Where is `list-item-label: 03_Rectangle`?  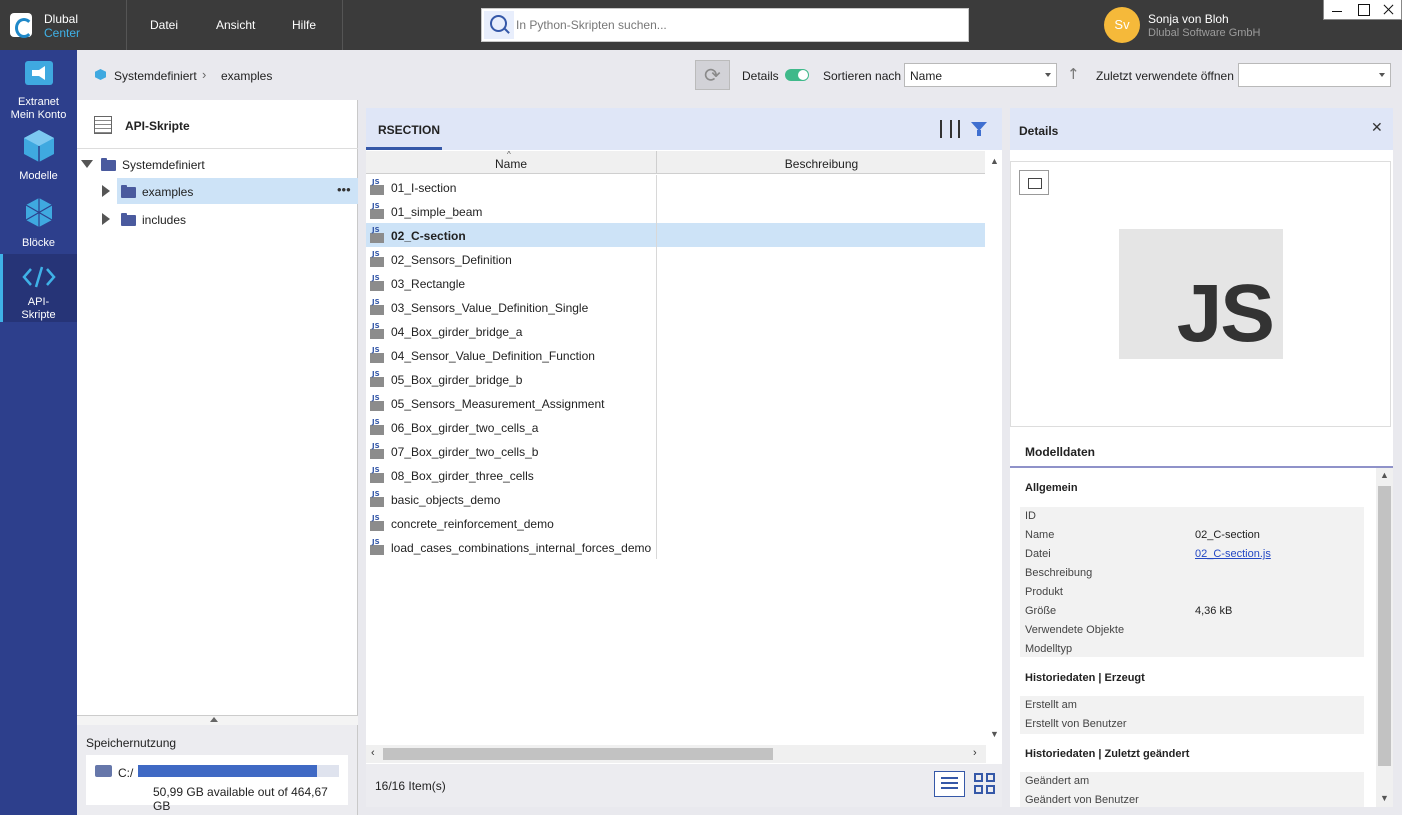
list-item-label: 03_Rectangle is located at coordinates (428, 284).